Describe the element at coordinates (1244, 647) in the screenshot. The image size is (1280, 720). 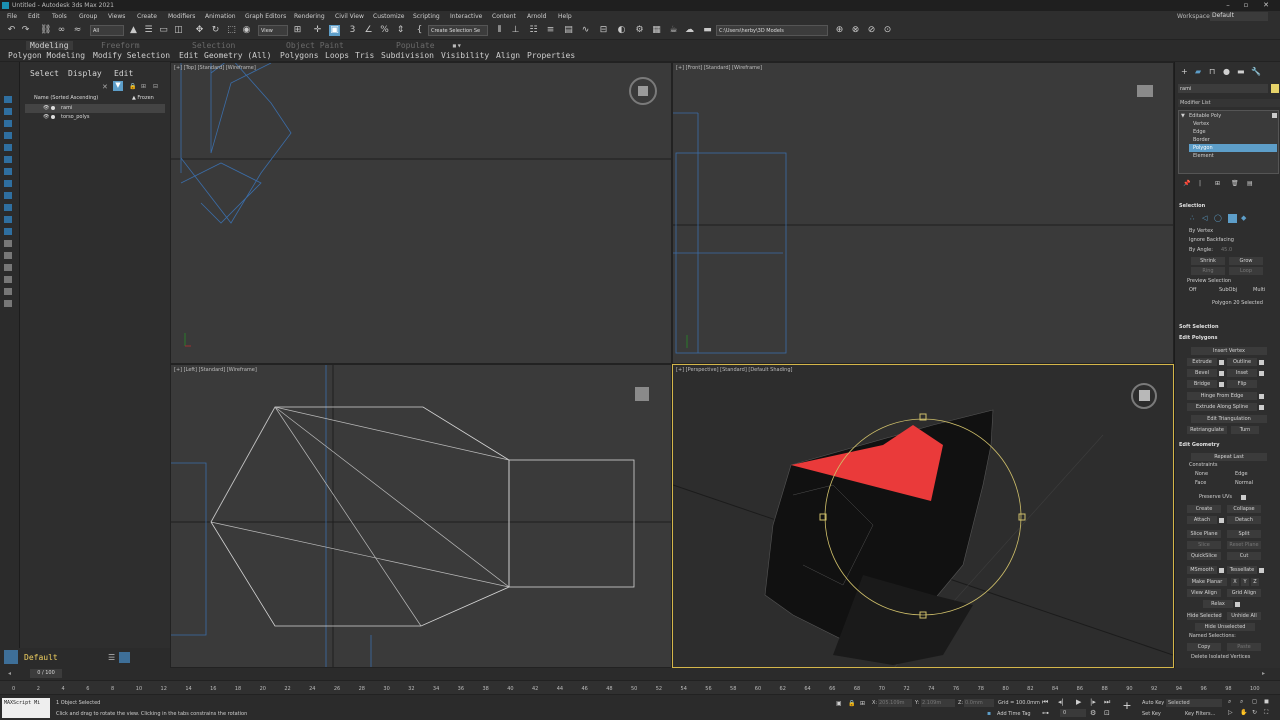
I see `paste-button: Paste` at that location.